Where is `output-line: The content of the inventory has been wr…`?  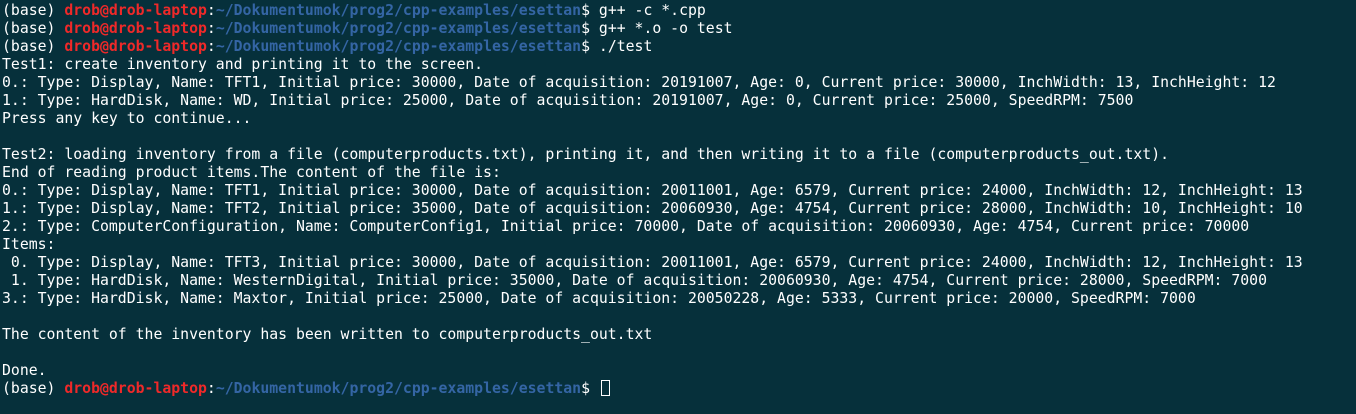
output-line: The content of the inventory has been wr… is located at coordinates (327, 334).